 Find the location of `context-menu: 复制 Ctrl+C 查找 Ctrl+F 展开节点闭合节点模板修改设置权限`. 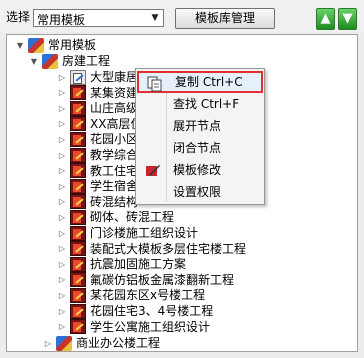

context-menu: 复制 Ctrl+C 查找 Ctrl+F 展开节点闭合节点模板修改设置权限 is located at coordinates (200, 136).